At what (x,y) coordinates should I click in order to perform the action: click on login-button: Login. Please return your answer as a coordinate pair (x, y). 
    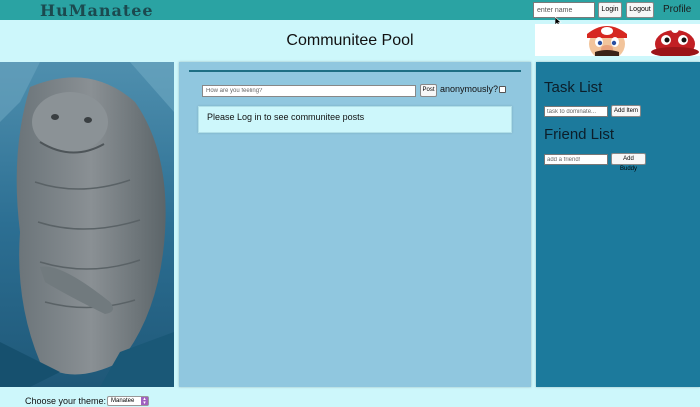
    Looking at the image, I should click on (610, 10).